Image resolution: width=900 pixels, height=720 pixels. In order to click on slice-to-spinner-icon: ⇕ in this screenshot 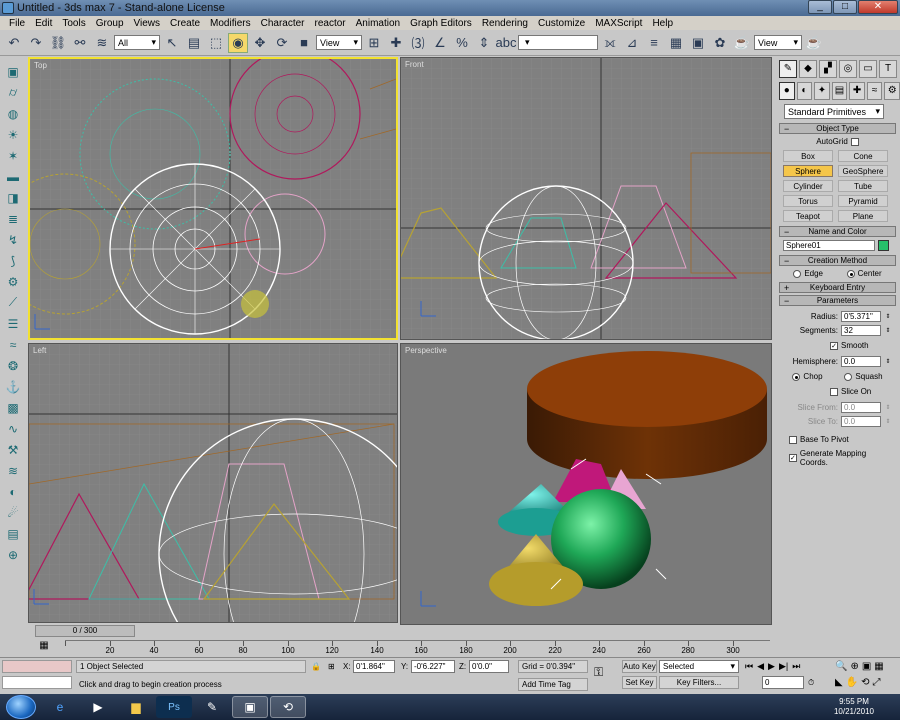, I will do `click(888, 421)`.